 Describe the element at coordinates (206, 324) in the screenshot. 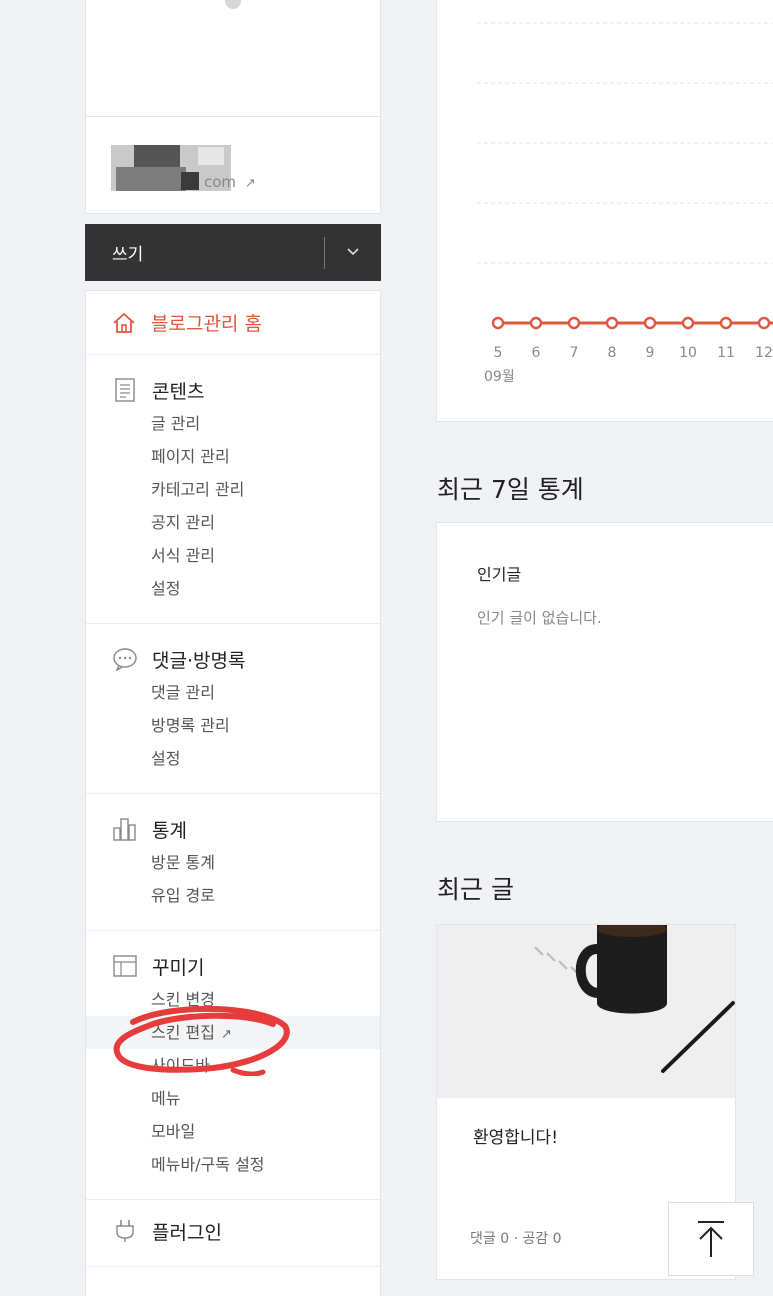

I see `sidebar-item-label: 블로그관리 홈` at that location.